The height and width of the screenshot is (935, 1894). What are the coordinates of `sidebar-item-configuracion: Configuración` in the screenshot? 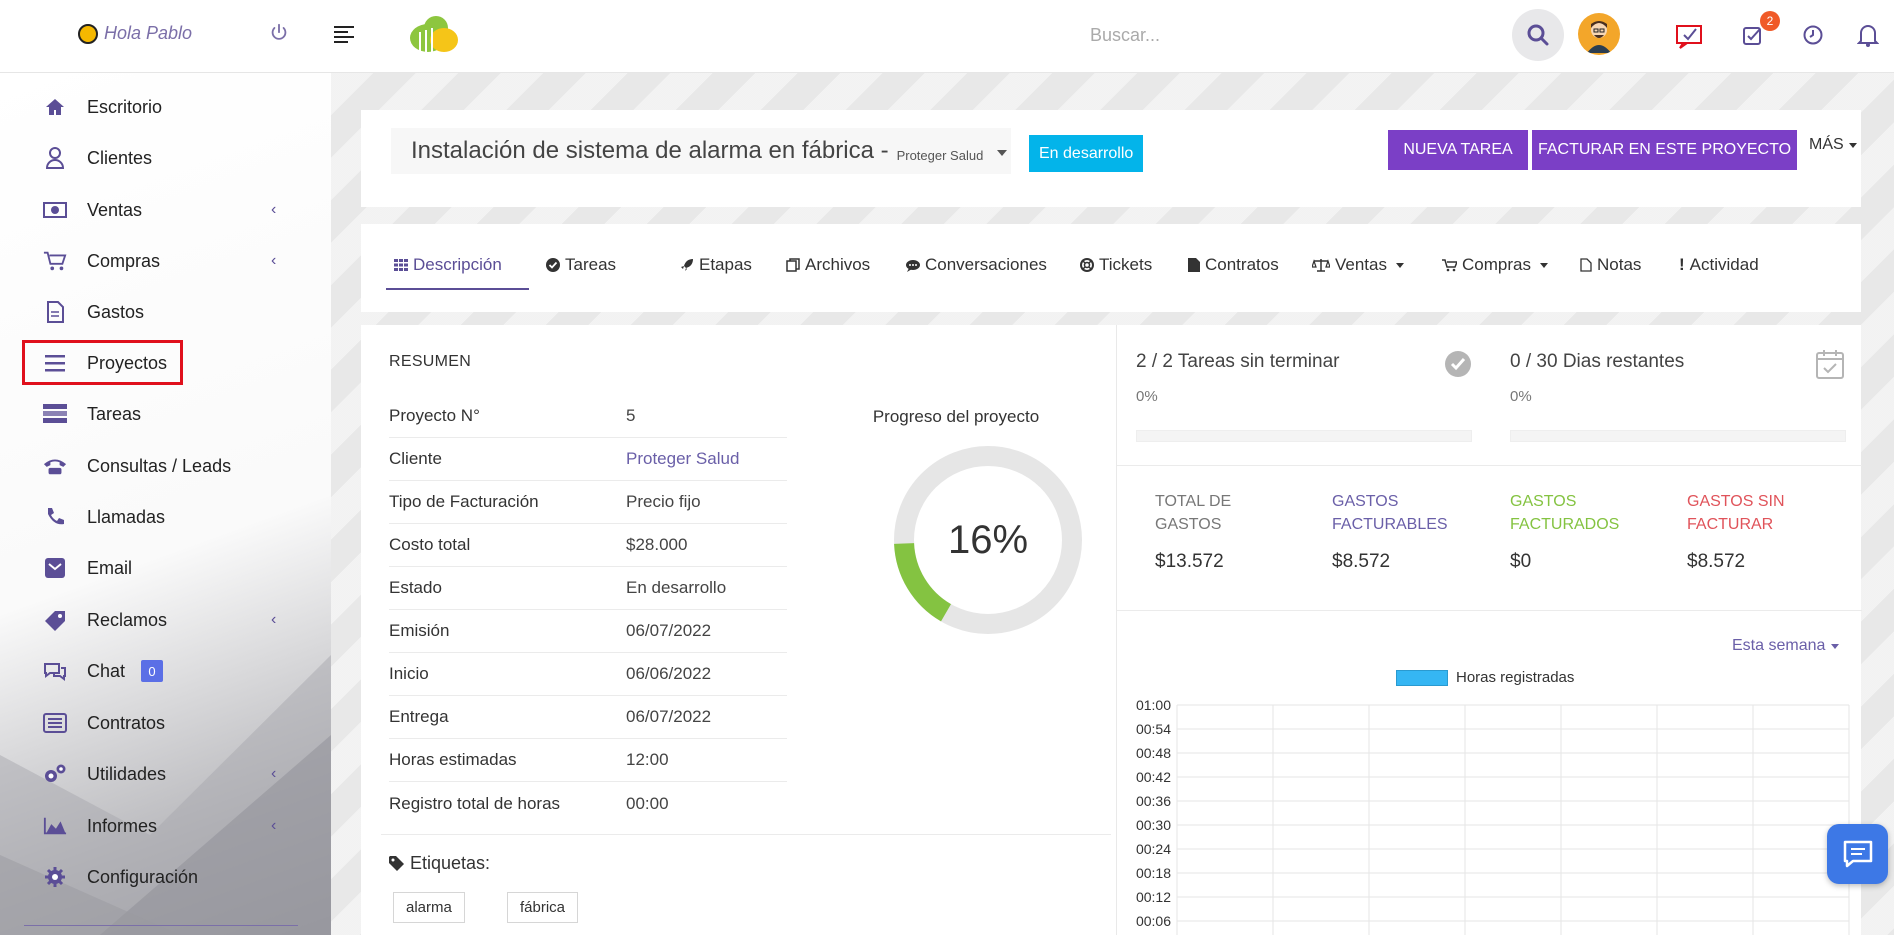 It's located at (165, 877).